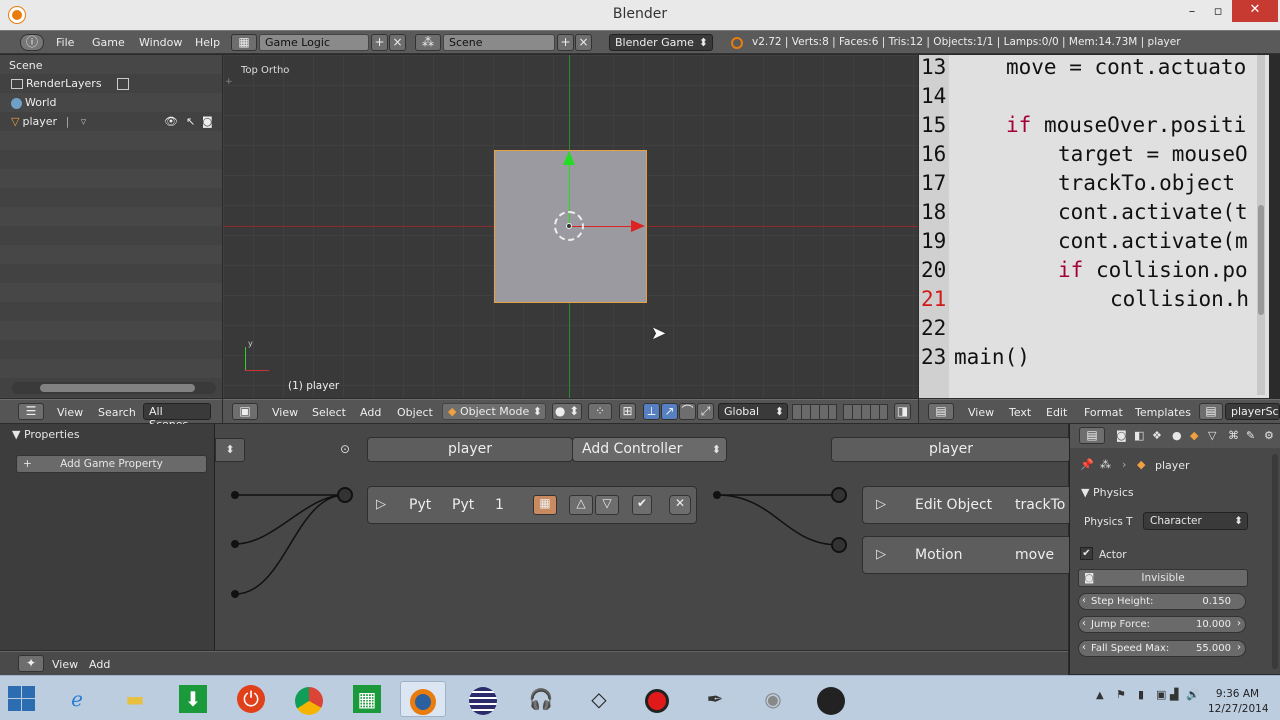 The height and width of the screenshot is (720, 1280). Describe the element at coordinates (981, 412) in the screenshot. I see `text-menu-view: View` at that location.